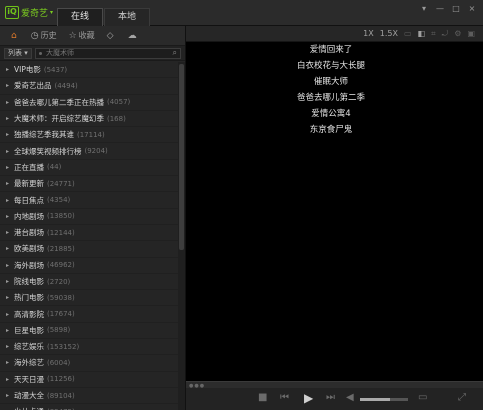  I want to click on volume-icon: ◀, so click(350, 397).